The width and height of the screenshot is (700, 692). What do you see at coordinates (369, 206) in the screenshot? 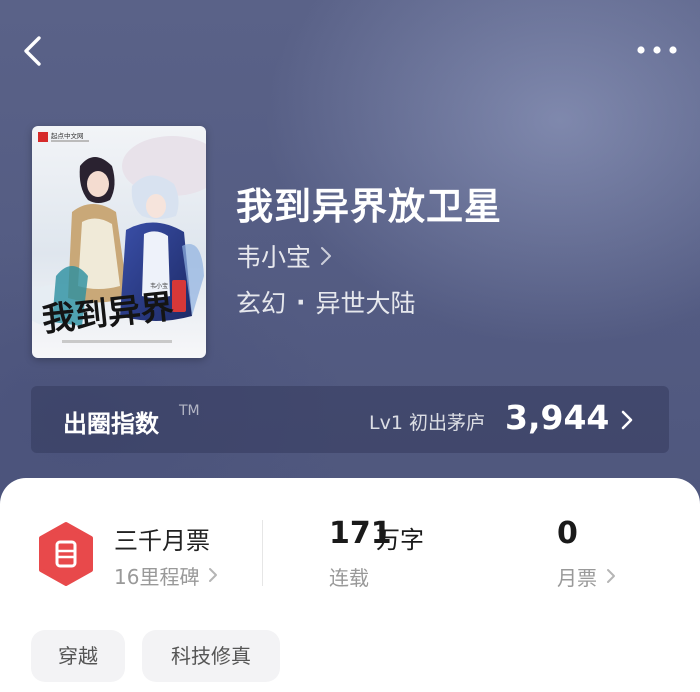
I see `book-title: 我到异界放卫星` at bounding box center [369, 206].